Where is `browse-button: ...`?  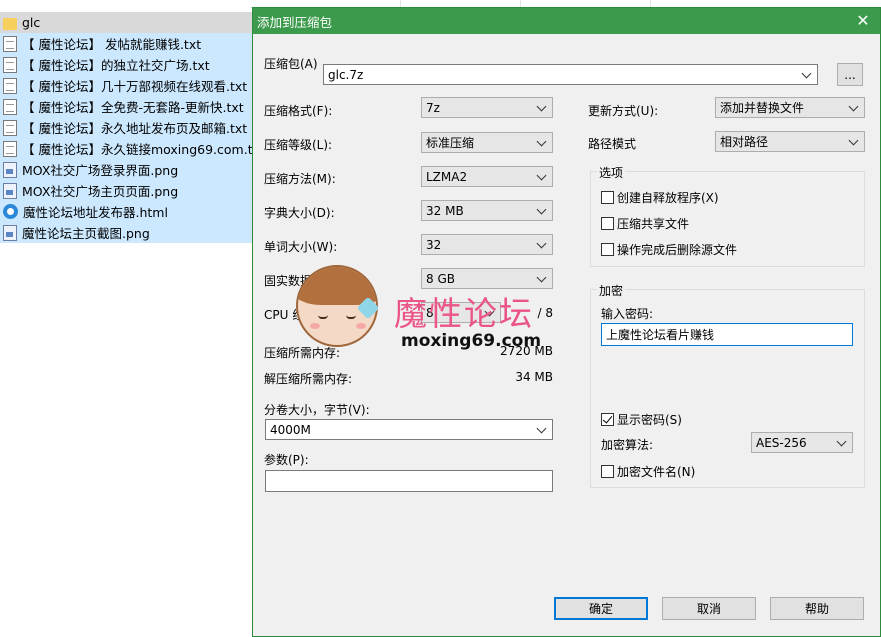 browse-button: ... is located at coordinates (850, 74).